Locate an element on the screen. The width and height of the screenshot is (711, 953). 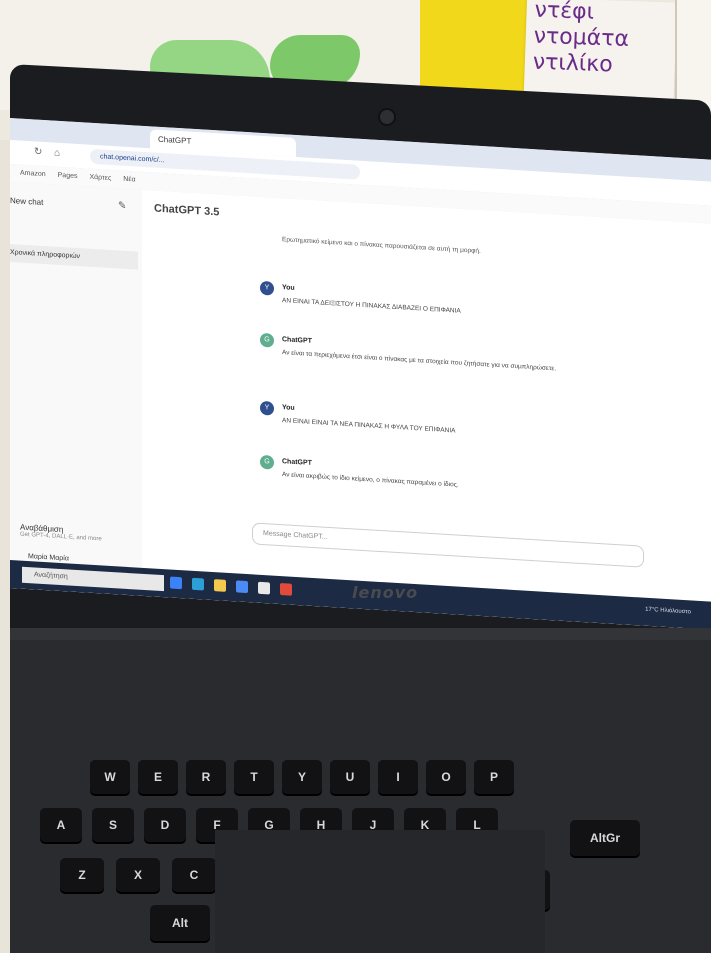
keyboard-key: C is located at coordinates (194, 875).